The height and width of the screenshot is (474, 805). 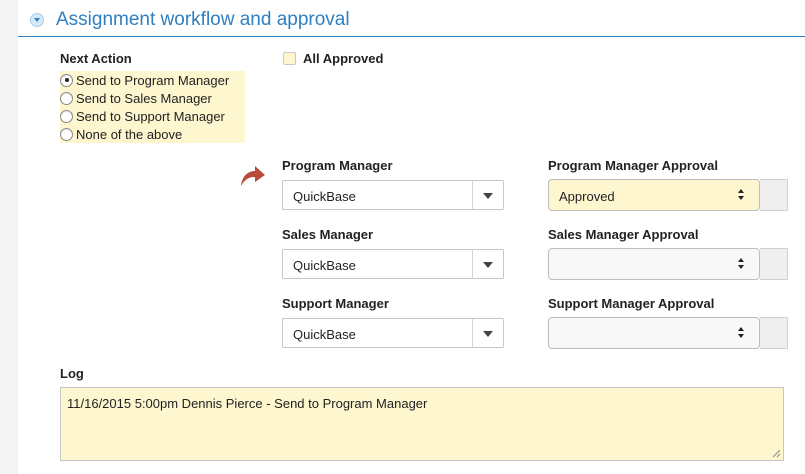 What do you see at coordinates (654, 333) in the screenshot?
I see `support-manager-approval-select` at bounding box center [654, 333].